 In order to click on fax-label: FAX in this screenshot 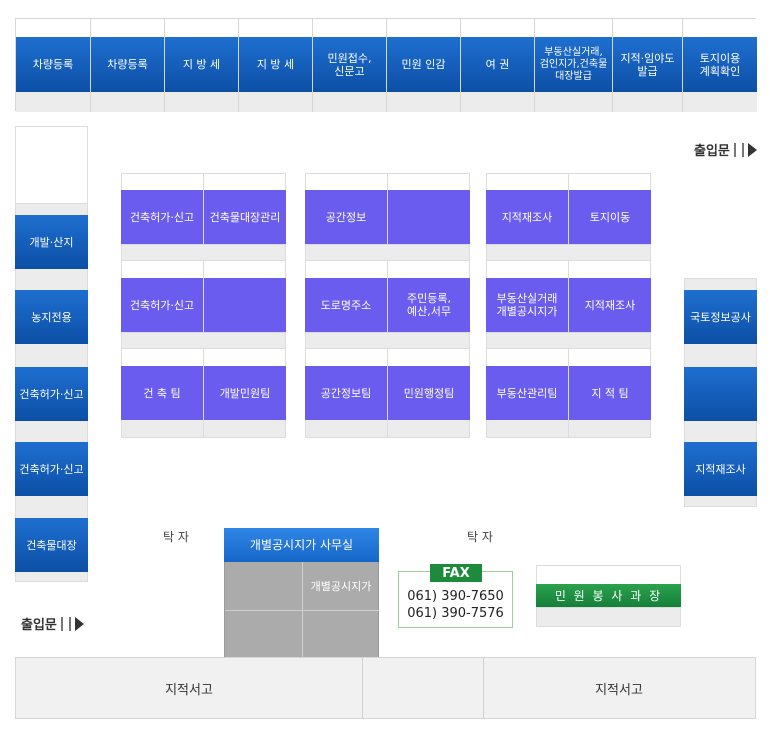, I will do `click(456, 573)`.